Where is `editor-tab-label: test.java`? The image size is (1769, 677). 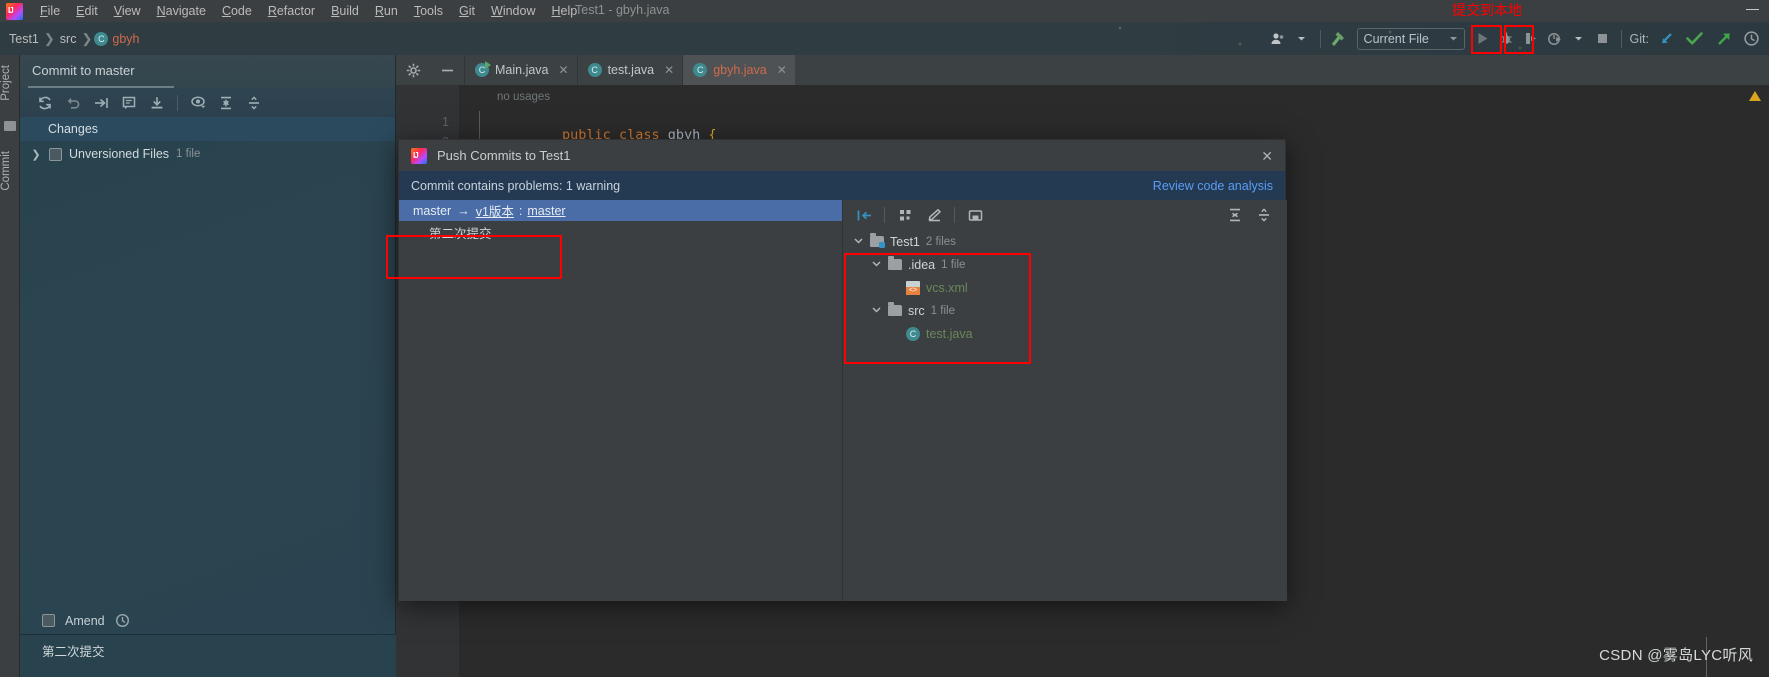
editor-tab-label: test.java is located at coordinates (631, 70).